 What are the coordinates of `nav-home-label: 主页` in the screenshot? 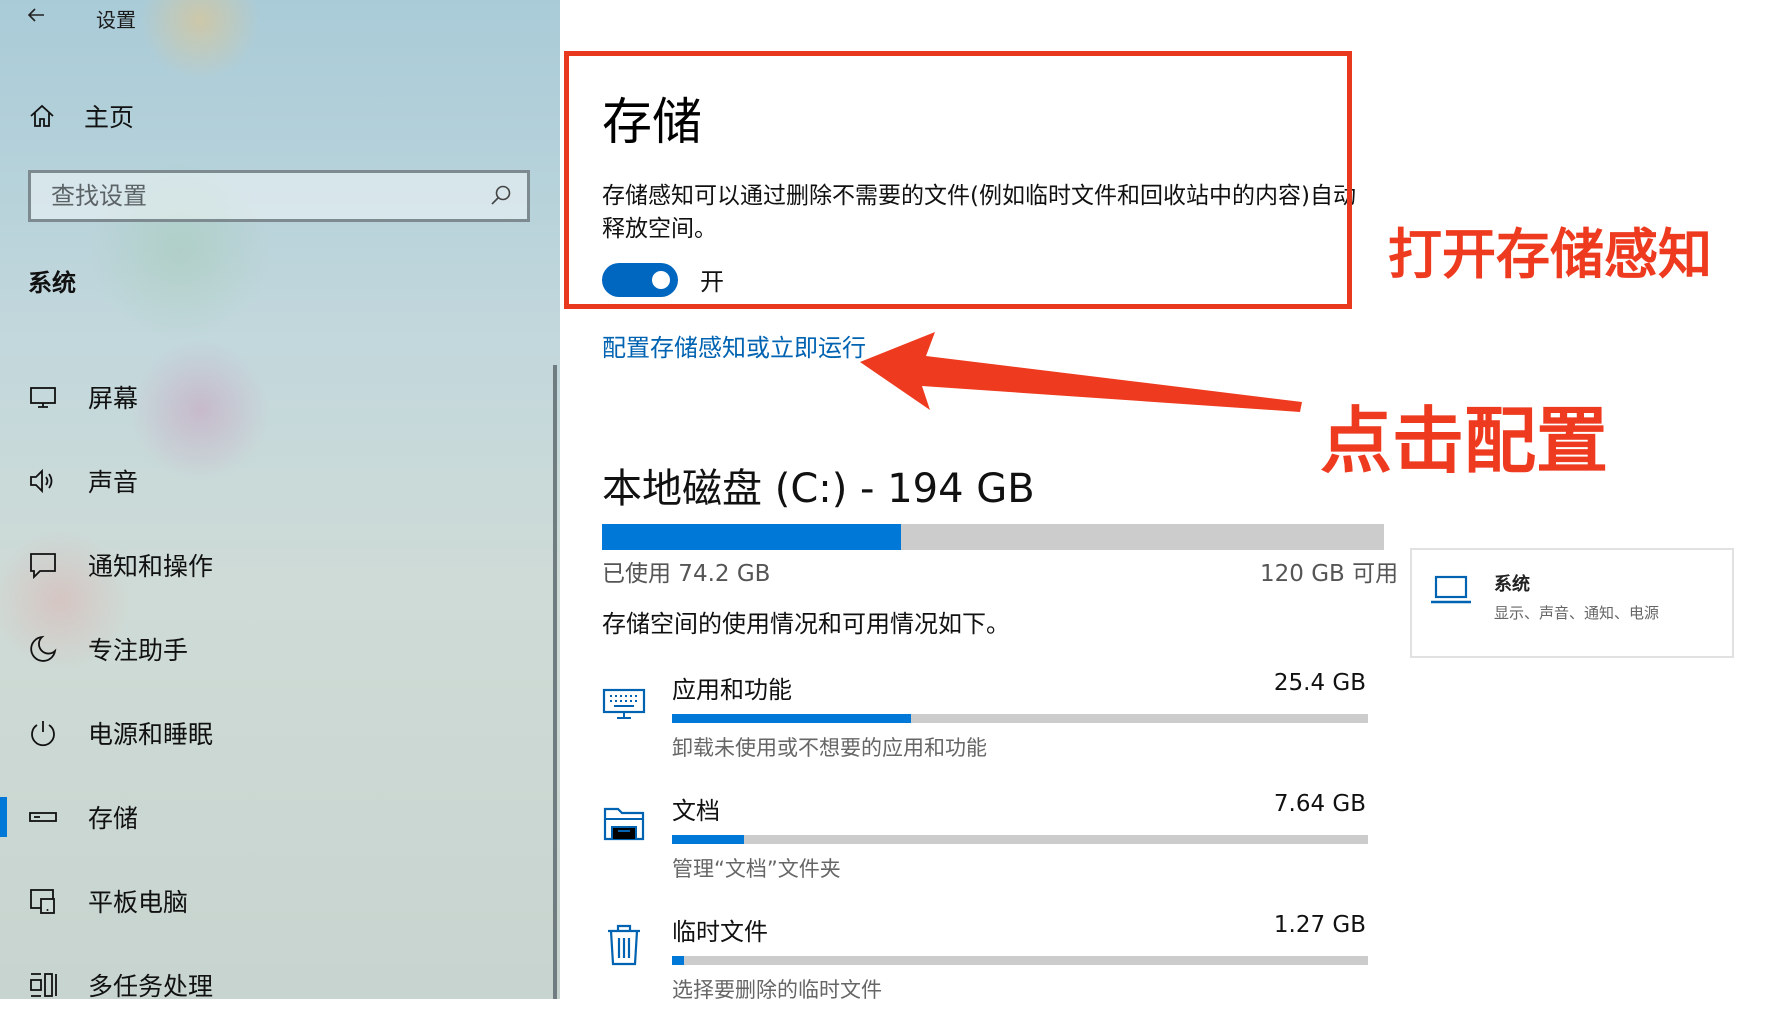 It's located at (109, 117).